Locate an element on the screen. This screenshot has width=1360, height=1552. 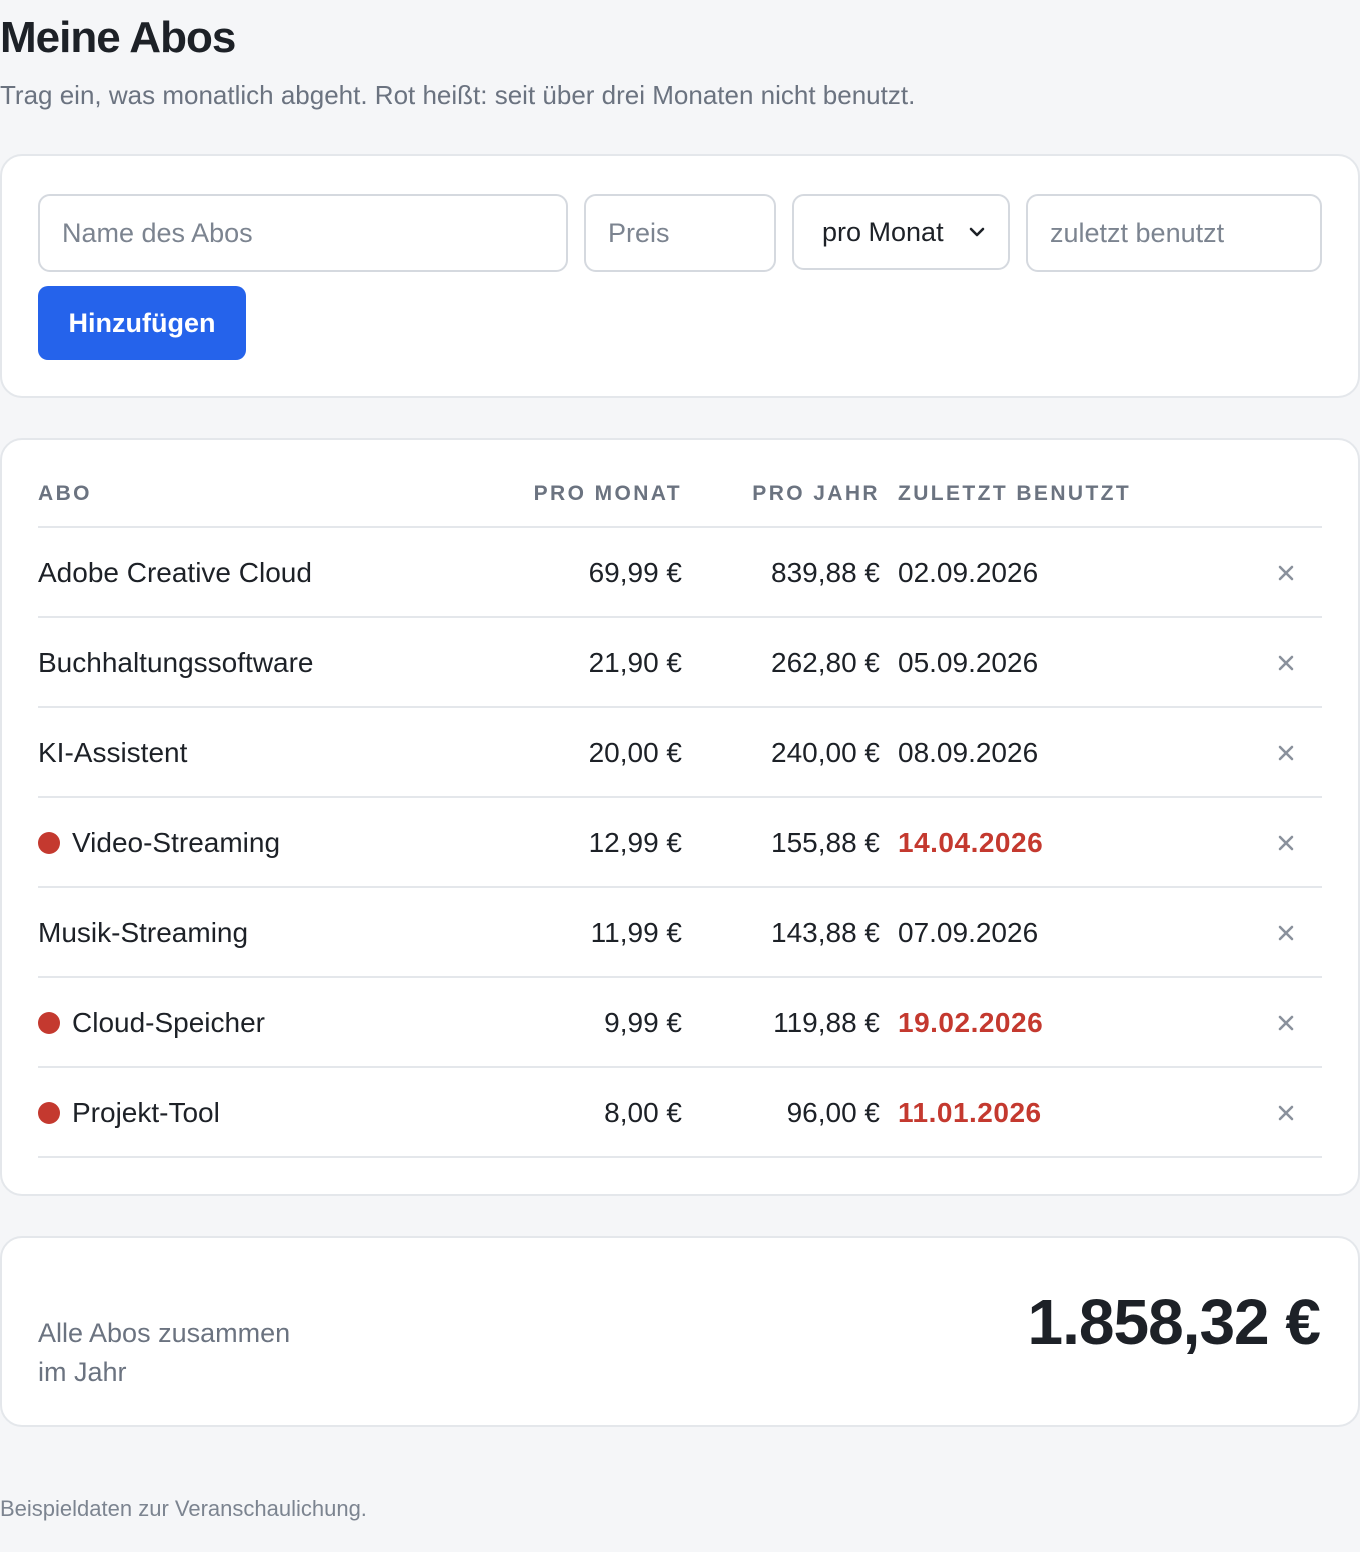
price-per-year: 119,88 € is located at coordinates (826, 1022).